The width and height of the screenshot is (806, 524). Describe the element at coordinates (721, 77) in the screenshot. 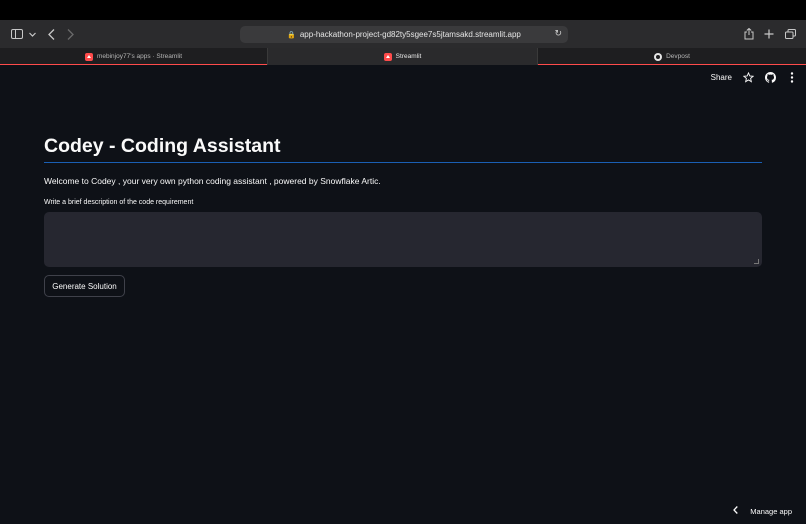

I see `share-button: Share` at that location.